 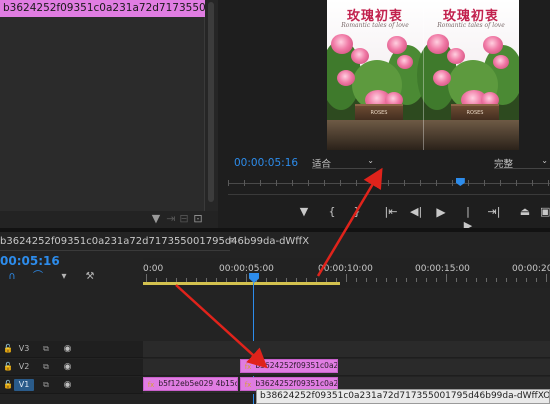 What do you see at coordinates (525, 212) in the screenshot?
I see `lift-icon: ⏏` at bounding box center [525, 212].